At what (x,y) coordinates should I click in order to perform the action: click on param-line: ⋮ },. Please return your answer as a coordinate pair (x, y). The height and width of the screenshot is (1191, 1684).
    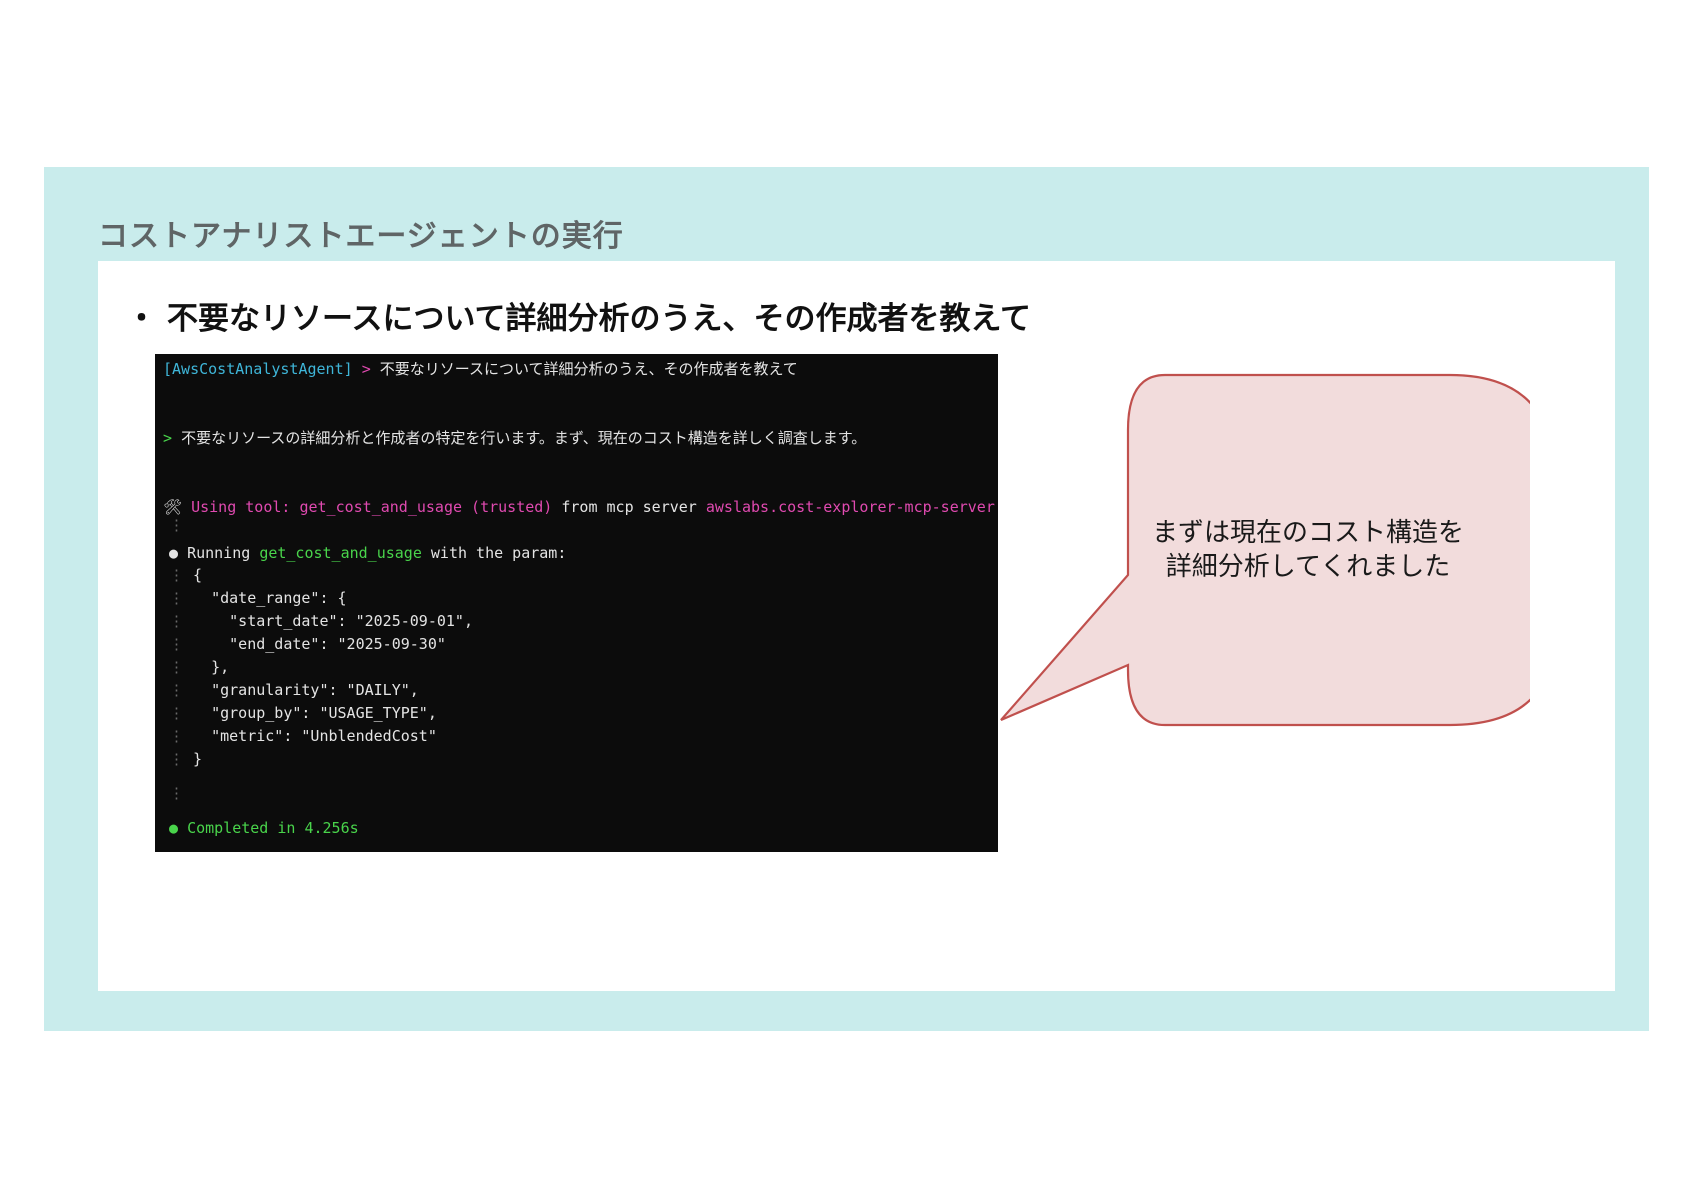
    Looking at the image, I should click on (199, 667).